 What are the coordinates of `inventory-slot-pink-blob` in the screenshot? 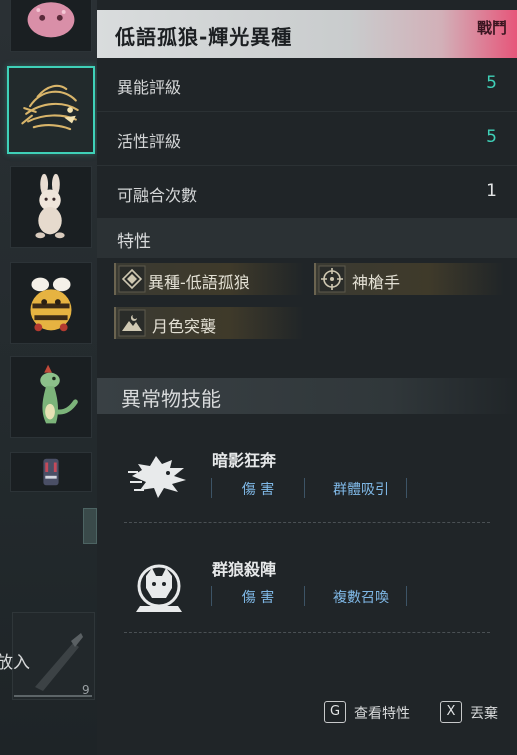 It's located at (51, 26).